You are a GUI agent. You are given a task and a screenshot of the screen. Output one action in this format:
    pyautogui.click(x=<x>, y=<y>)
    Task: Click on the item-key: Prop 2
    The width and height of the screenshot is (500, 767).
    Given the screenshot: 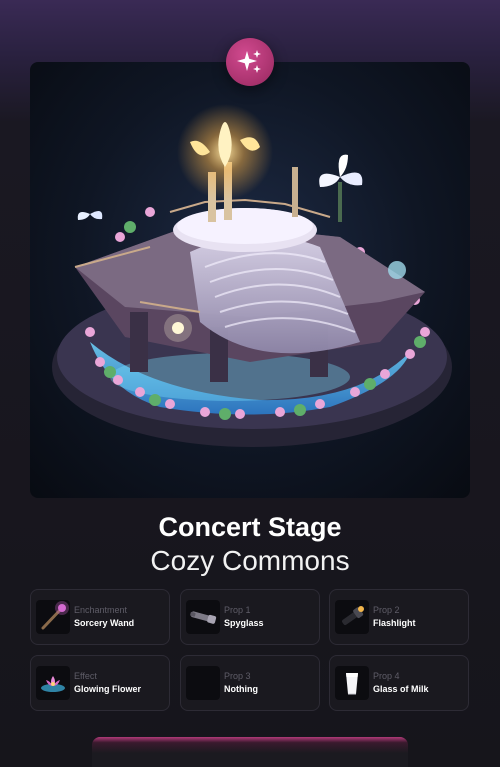 What is the action you would take?
    pyautogui.click(x=386, y=610)
    